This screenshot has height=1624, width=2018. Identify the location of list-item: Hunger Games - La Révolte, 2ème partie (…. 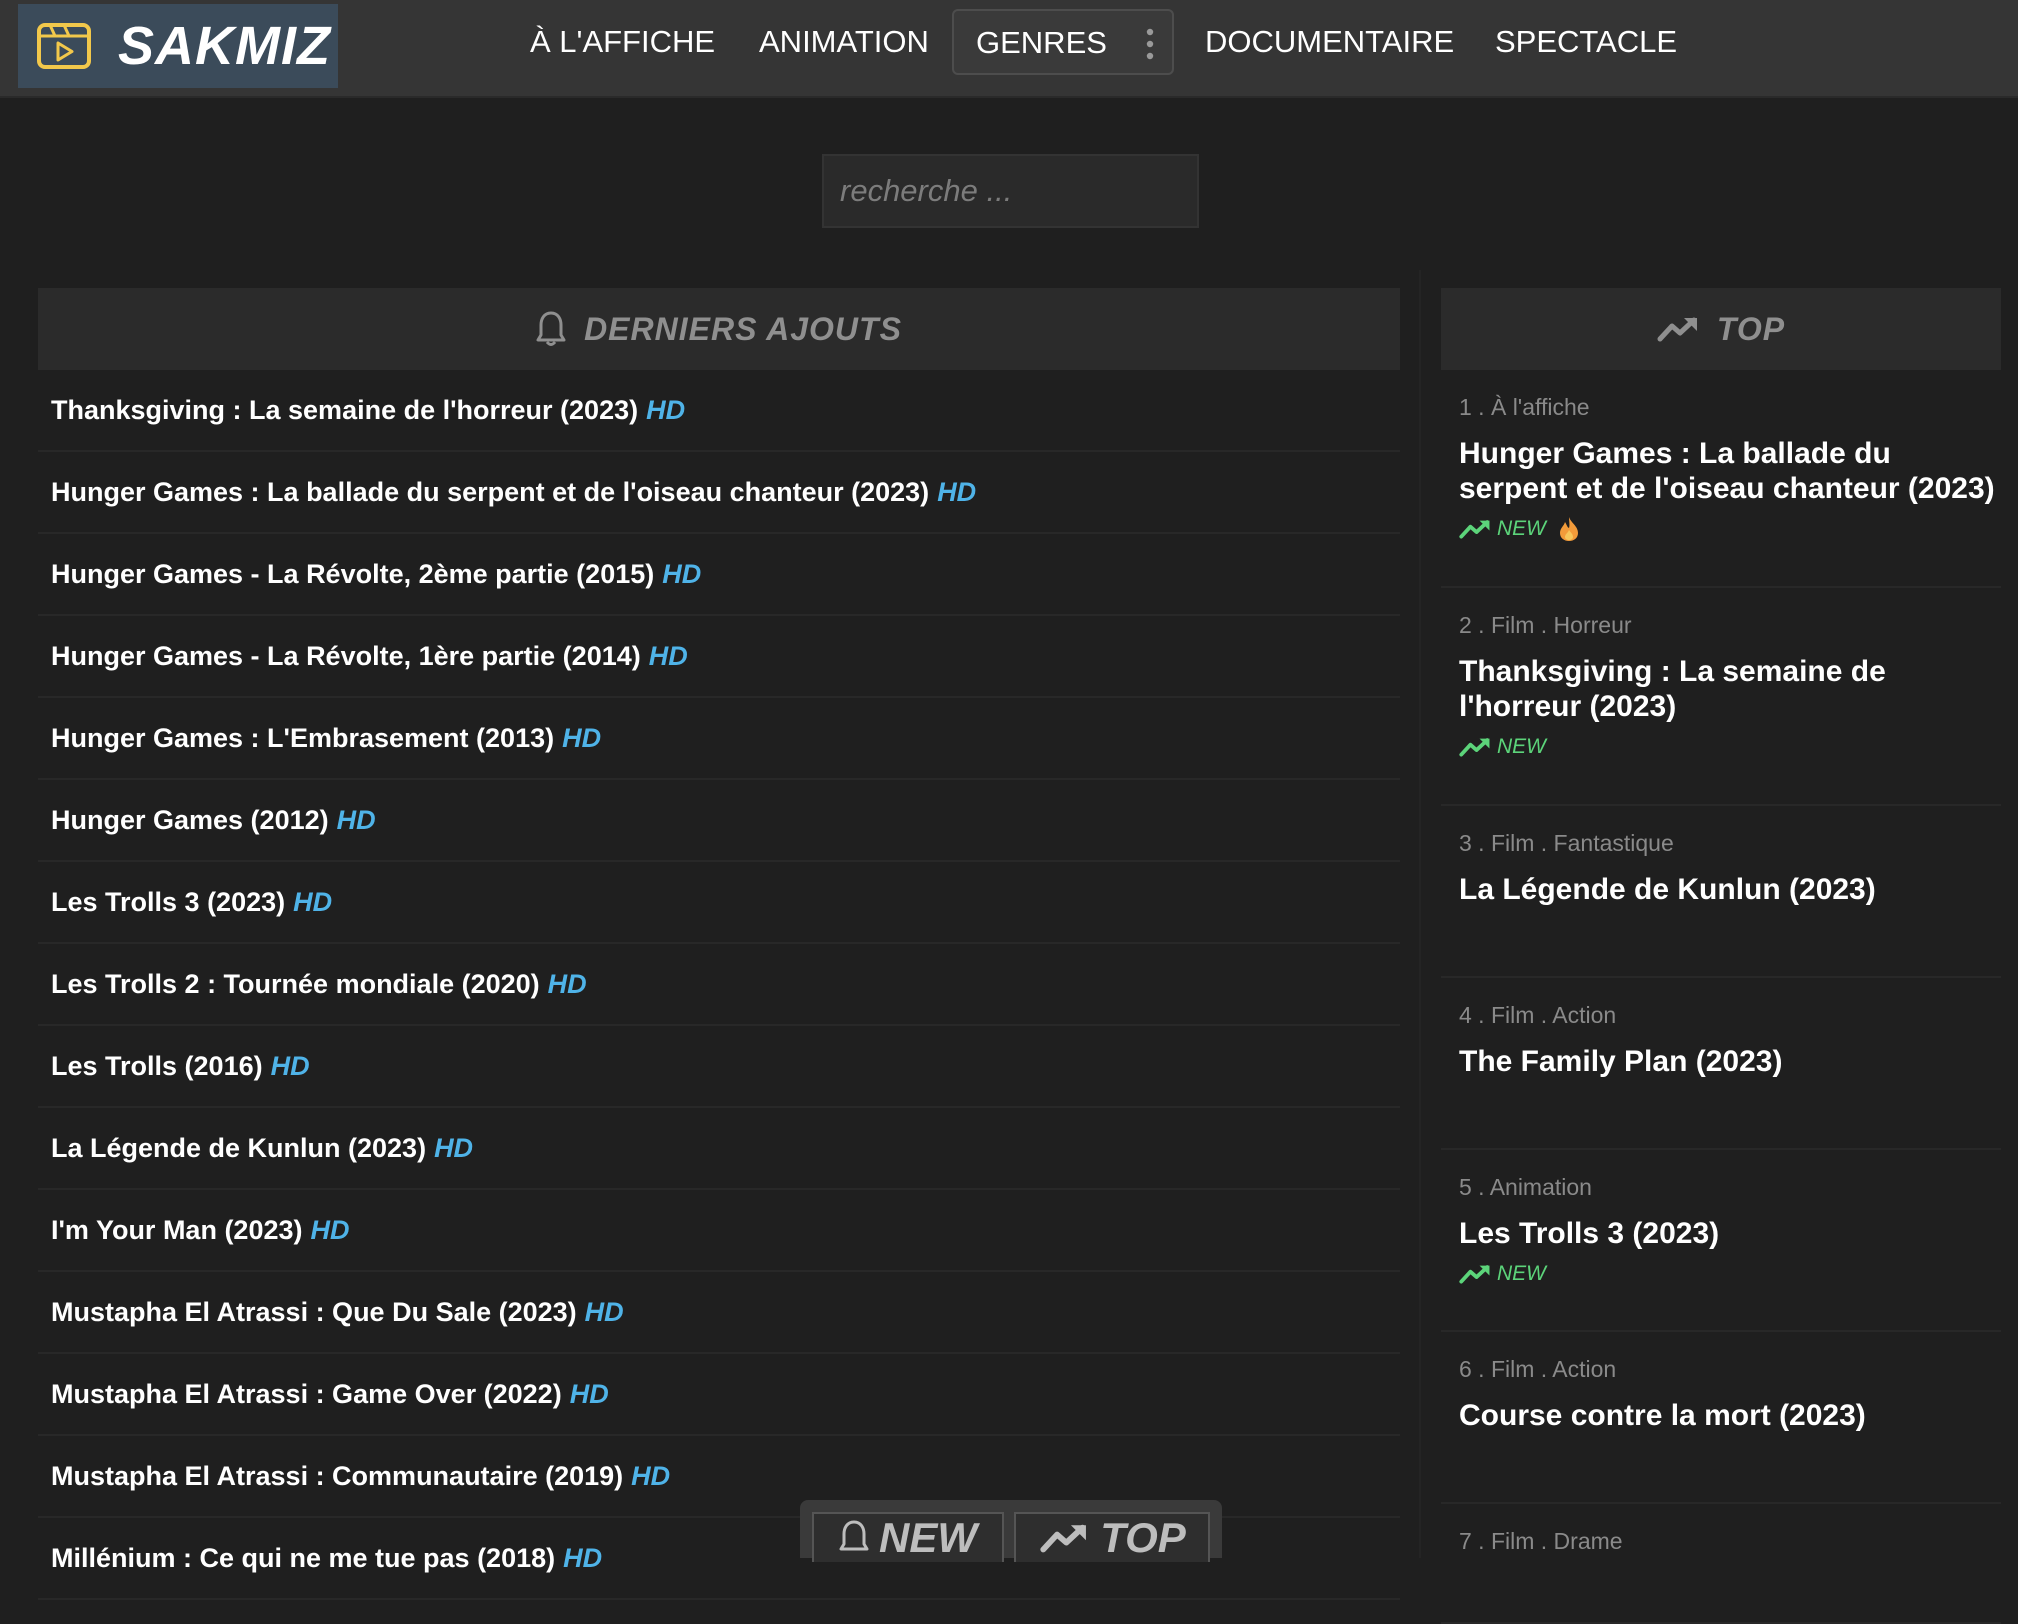
(719, 575).